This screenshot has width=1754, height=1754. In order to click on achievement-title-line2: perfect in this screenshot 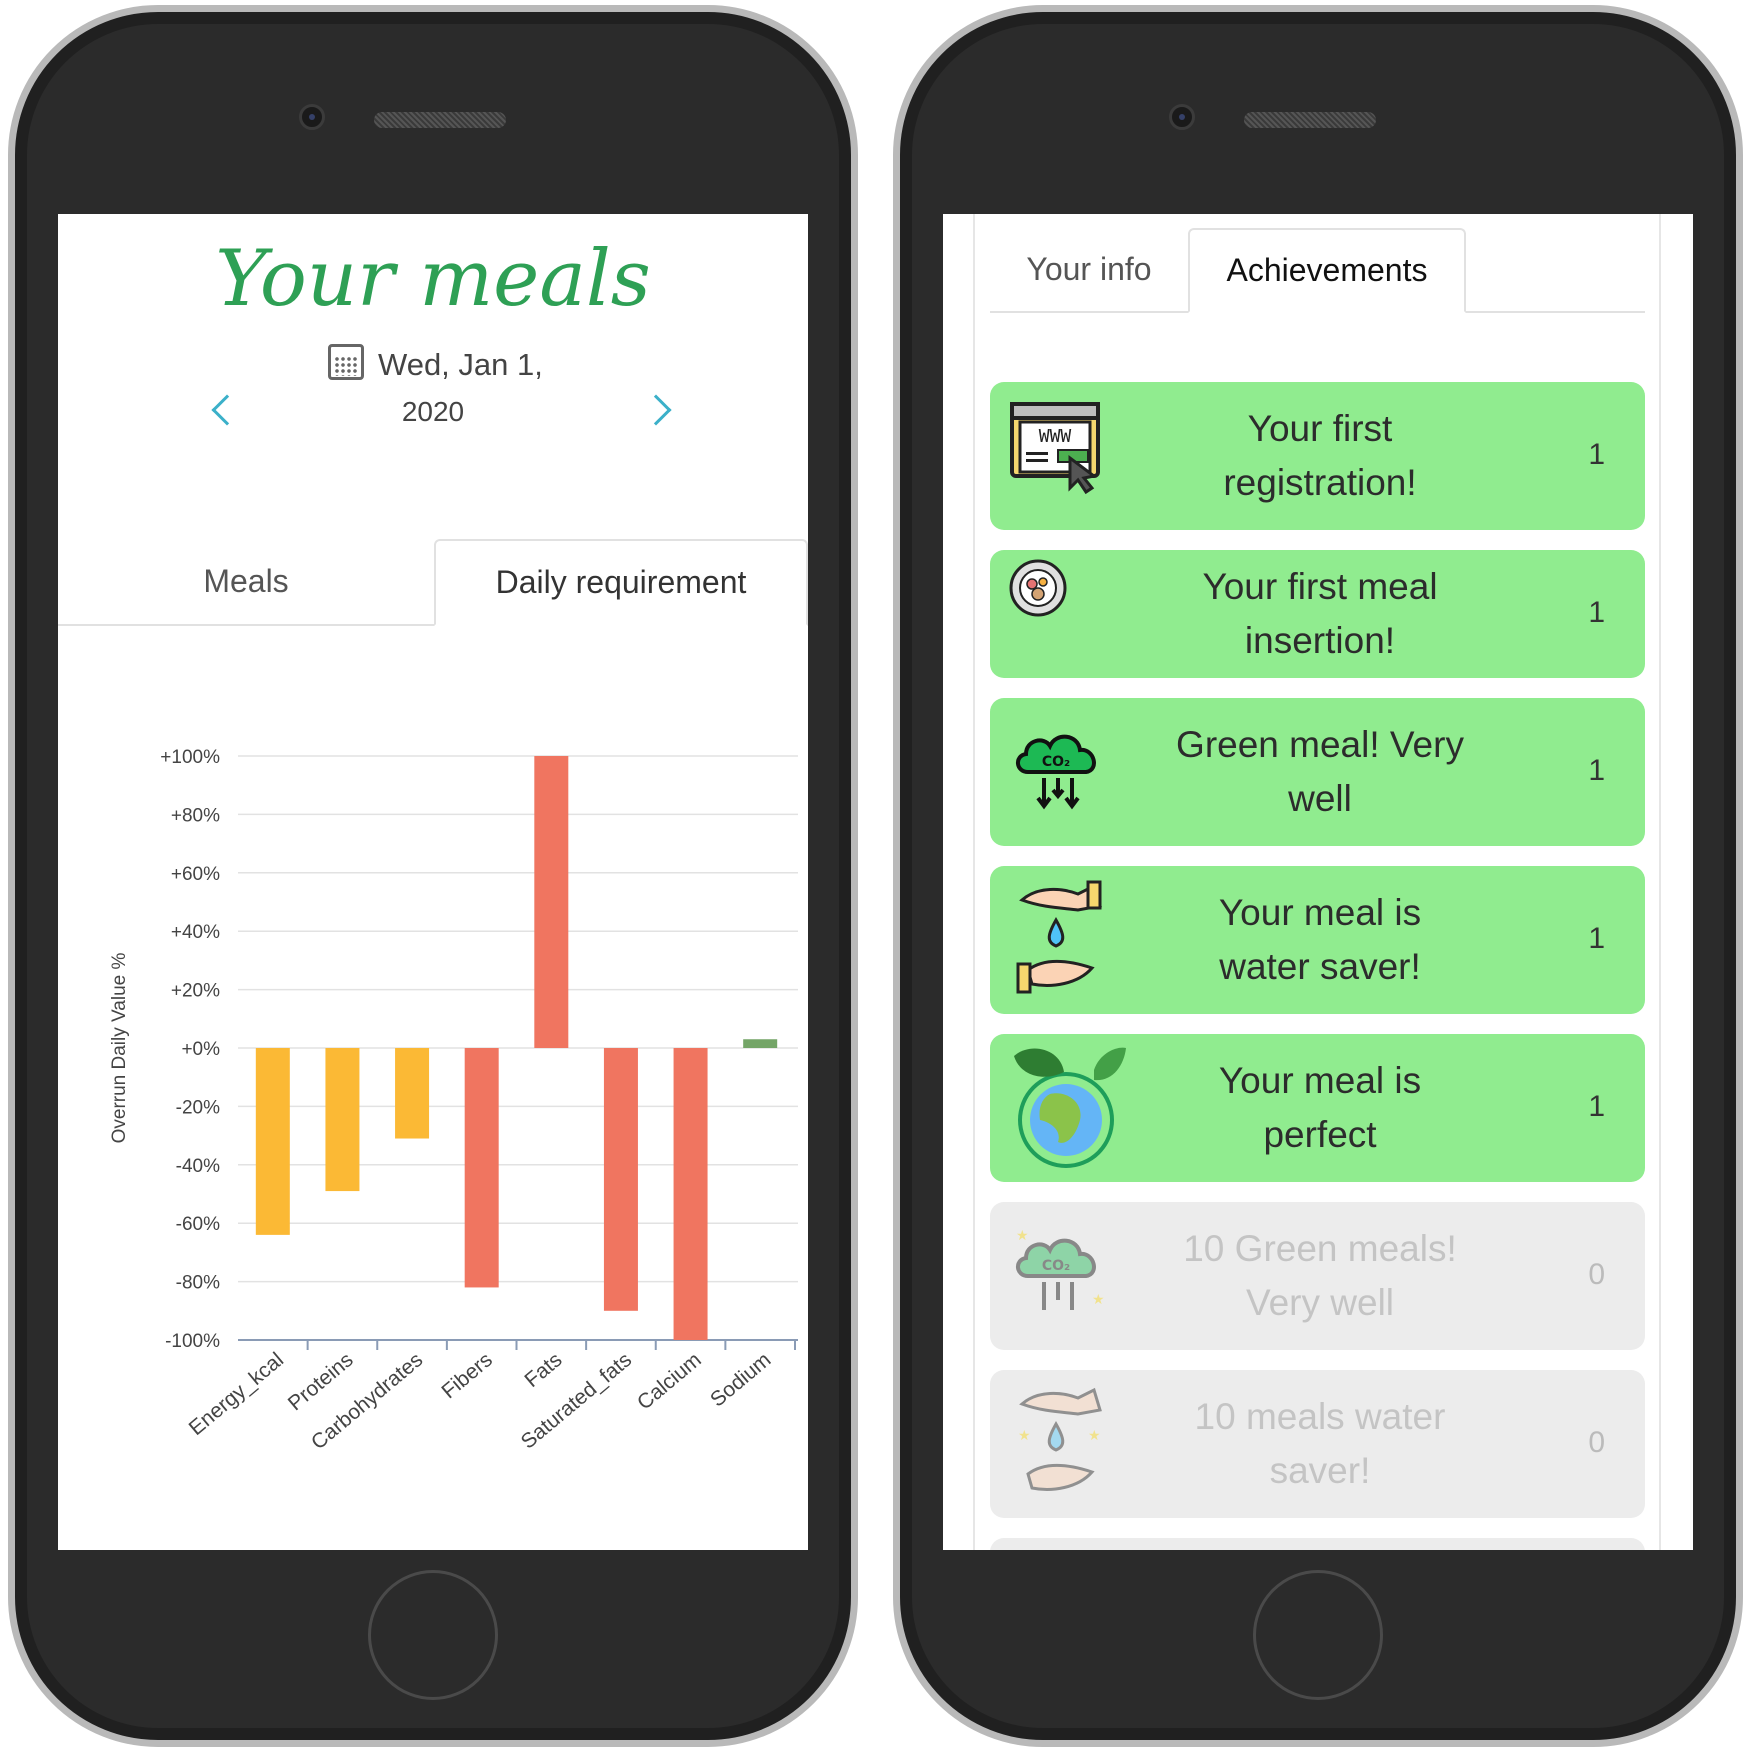, I will do `click(1320, 1134)`.